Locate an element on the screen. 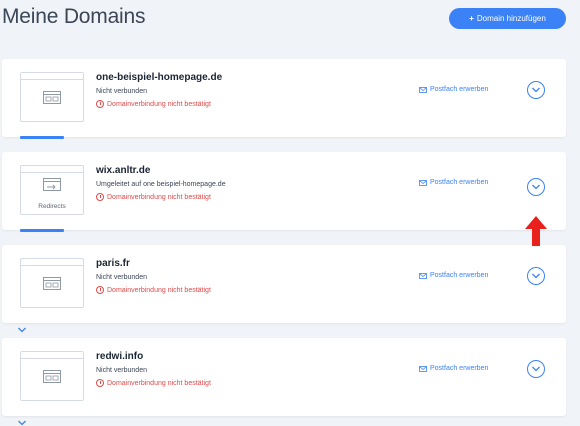 The image size is (580, 426). redirects-label: Redirects is located at coordinates (52, 206).